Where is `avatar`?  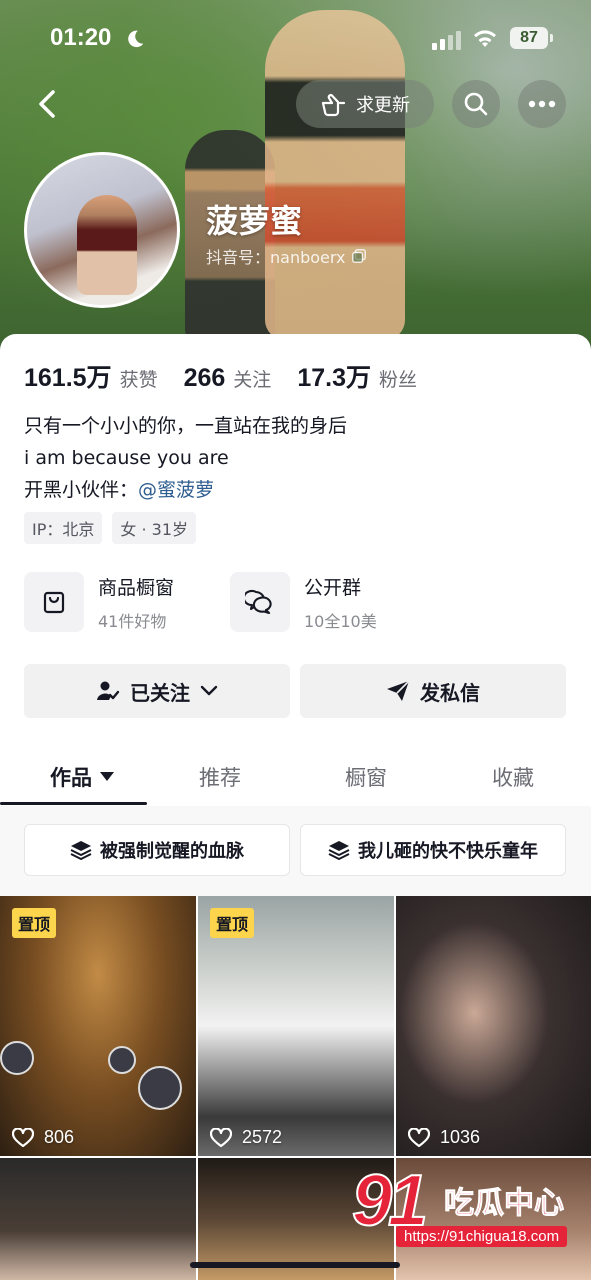
avatar is located at coordinates (102, 230).